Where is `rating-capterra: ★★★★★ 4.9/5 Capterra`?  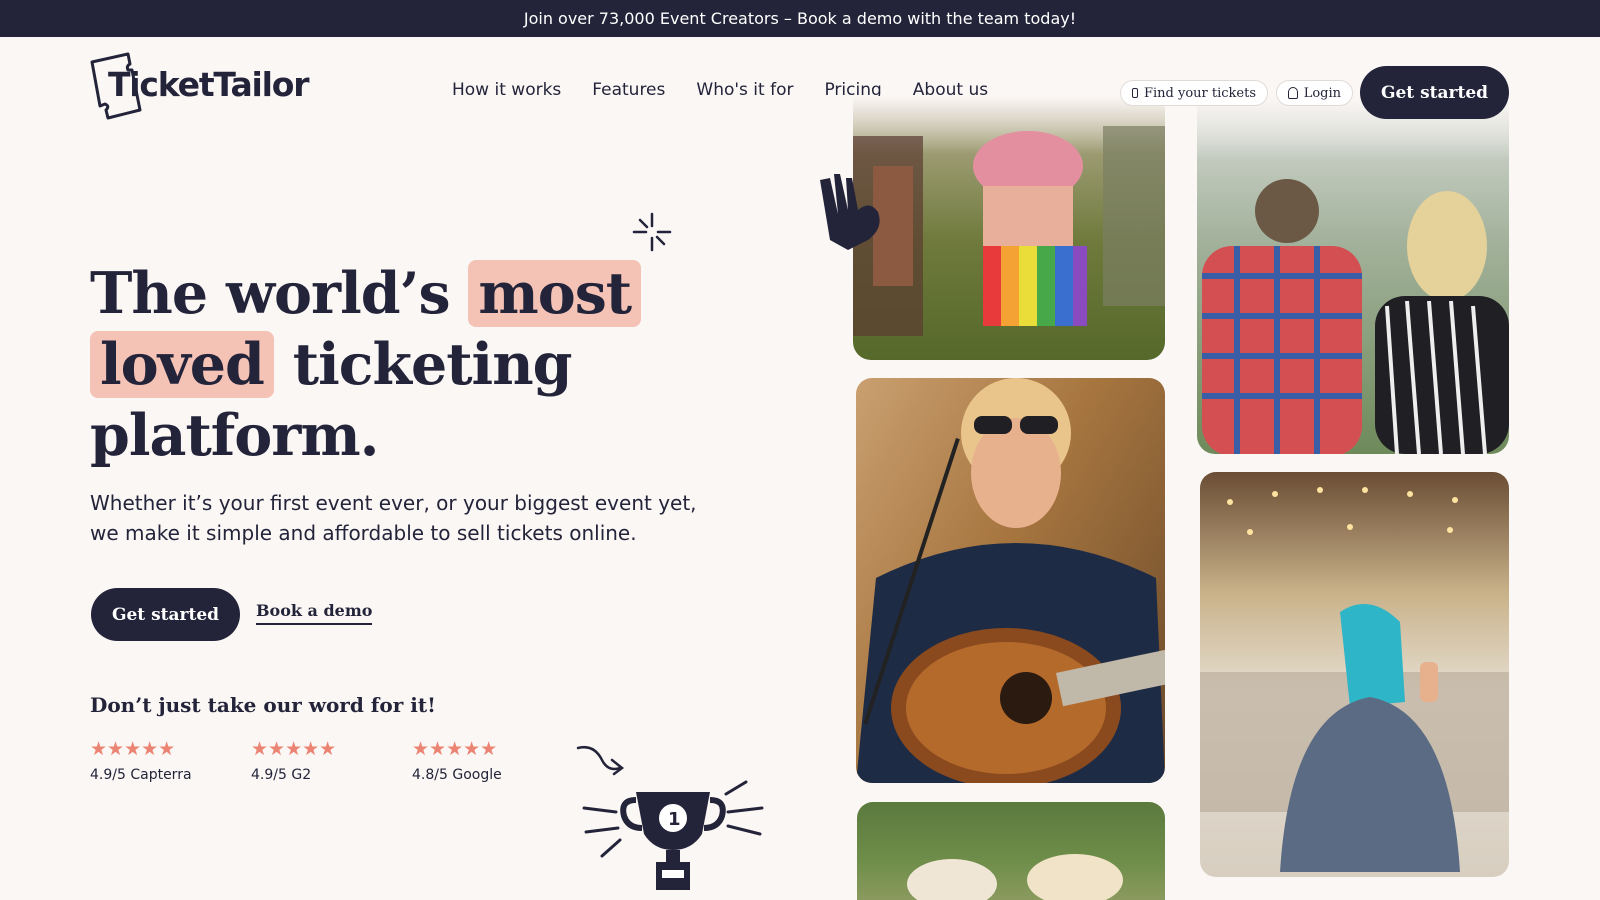
rating-capterra: ★★★★★ 4.9/5 Capterra is located at coordinates (141, 760).